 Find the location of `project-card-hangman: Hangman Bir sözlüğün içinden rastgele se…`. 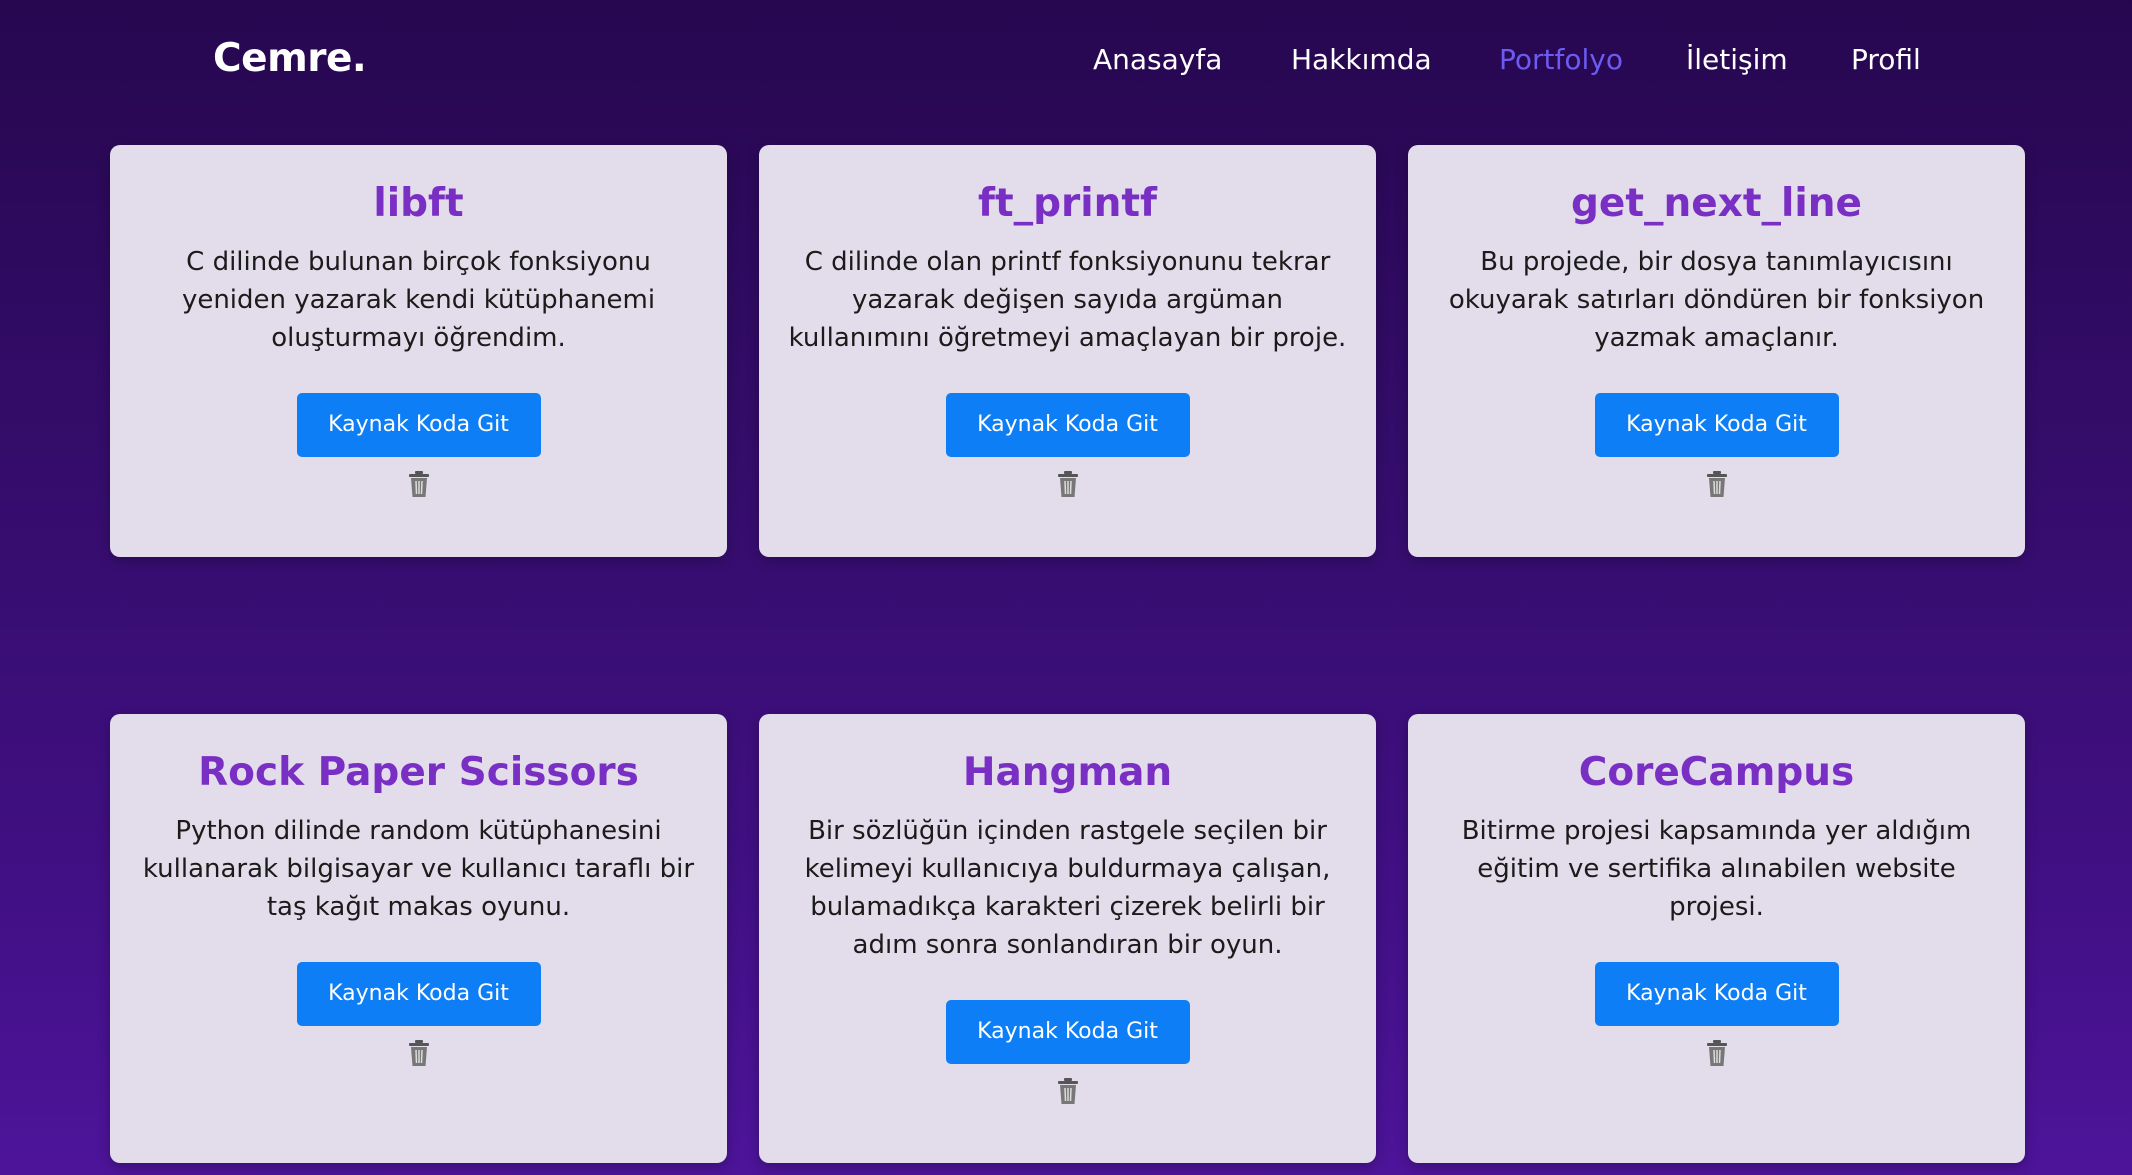

project-card-hangman: Hangman Bir sözlüğün içinden rastgele se… is located at coordinates (1067, 938).